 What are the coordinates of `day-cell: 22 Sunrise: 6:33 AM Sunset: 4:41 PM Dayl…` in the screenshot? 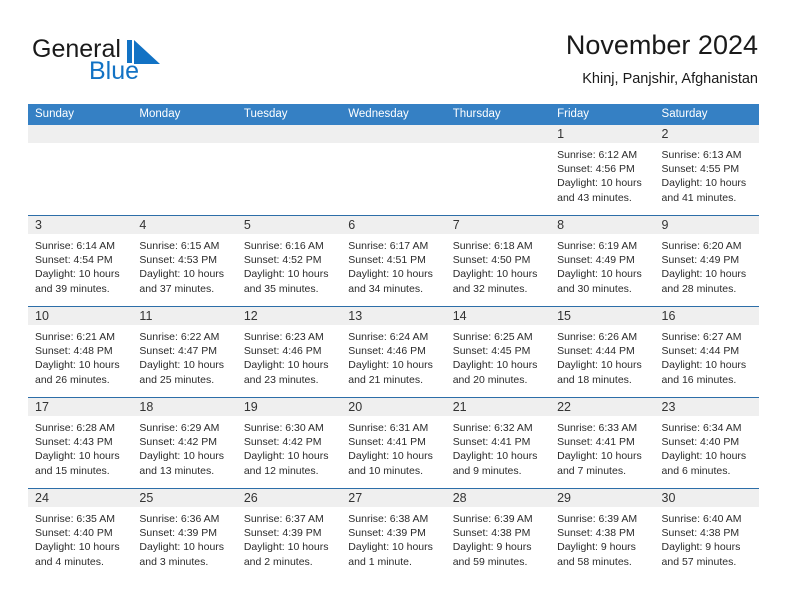 It's located at (602, 443).